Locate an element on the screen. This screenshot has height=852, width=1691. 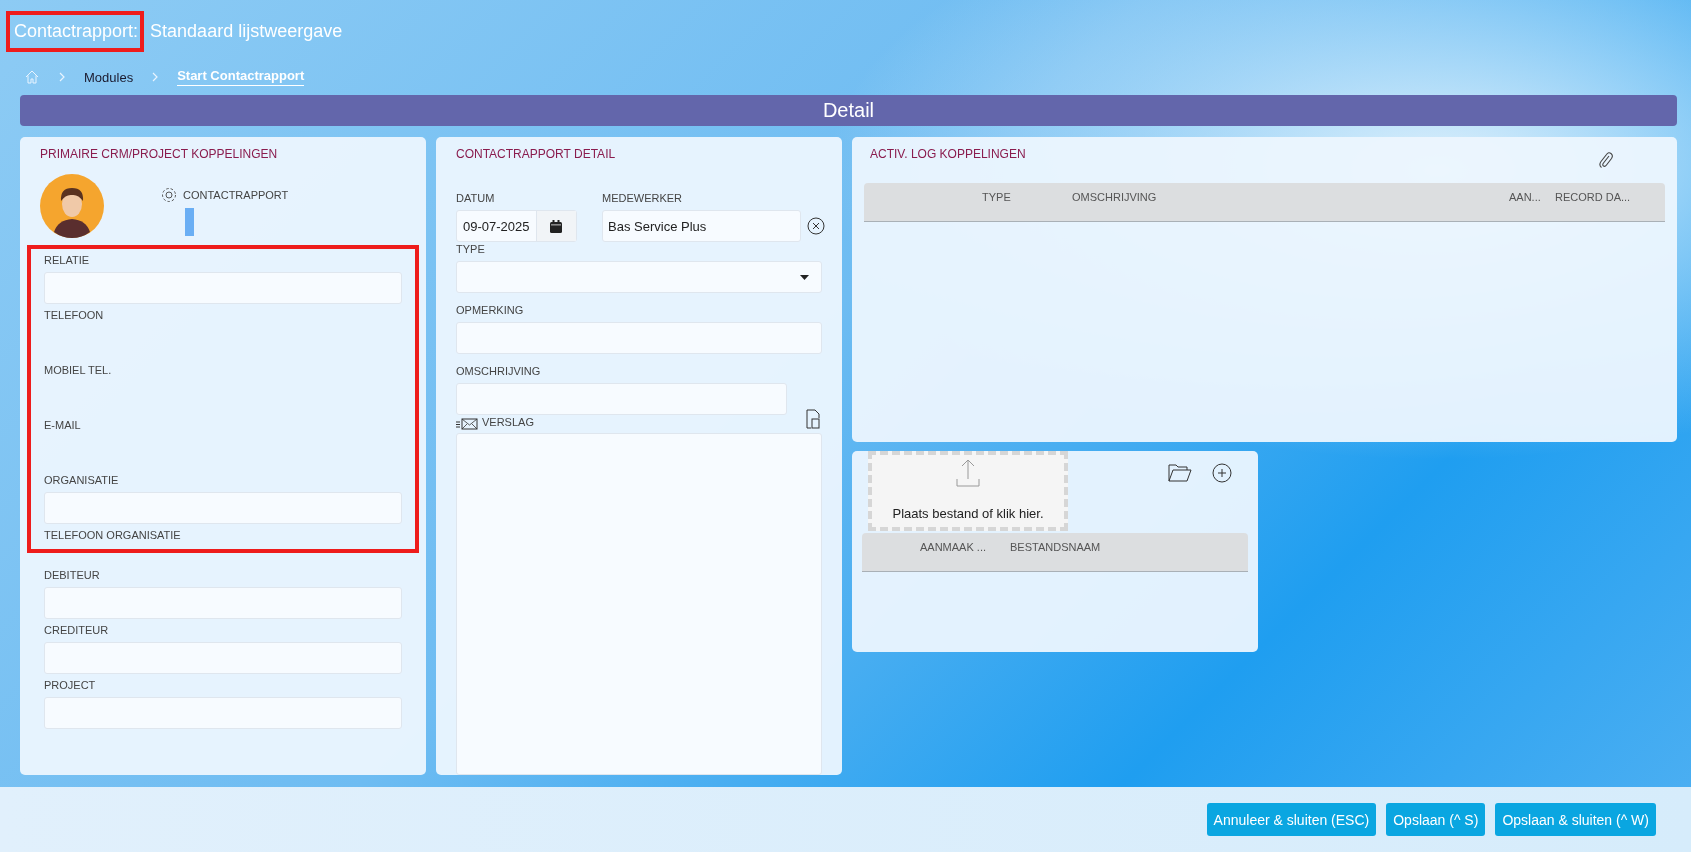
page-title: Contactrapport: is located at coordinates (75, 31).